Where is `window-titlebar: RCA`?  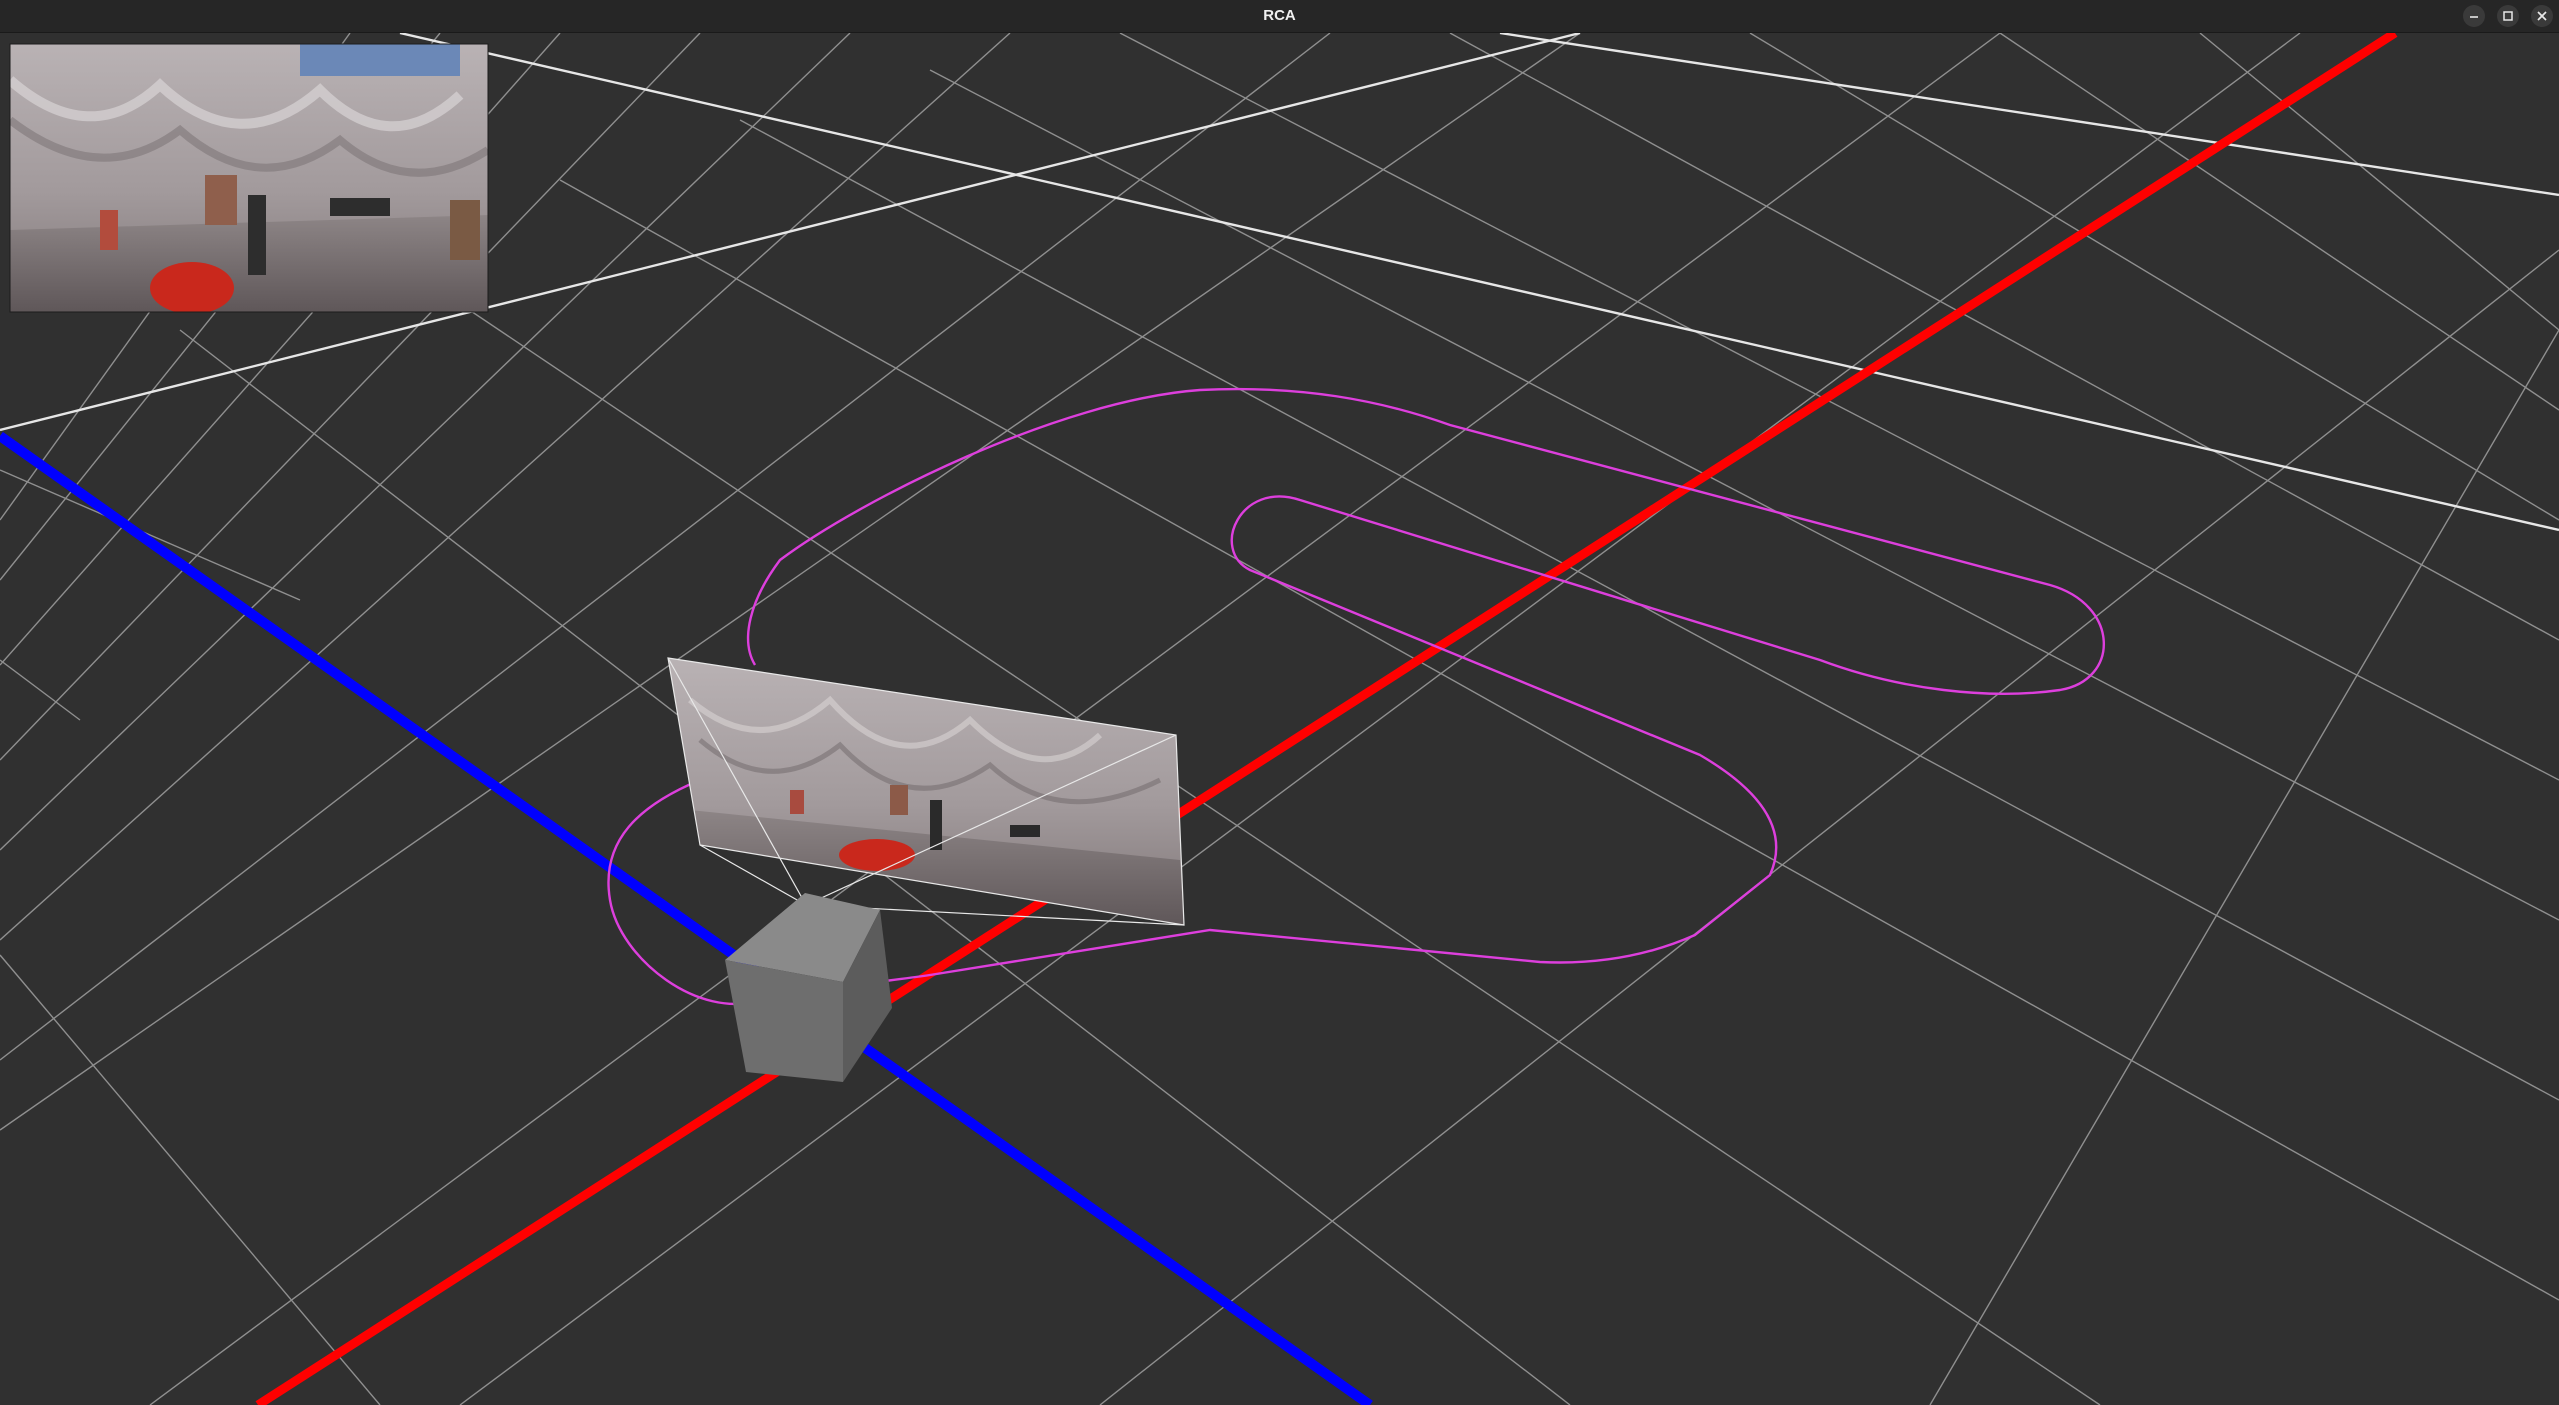 window-titlebar: RCA is located at coordinates (1279, 16).